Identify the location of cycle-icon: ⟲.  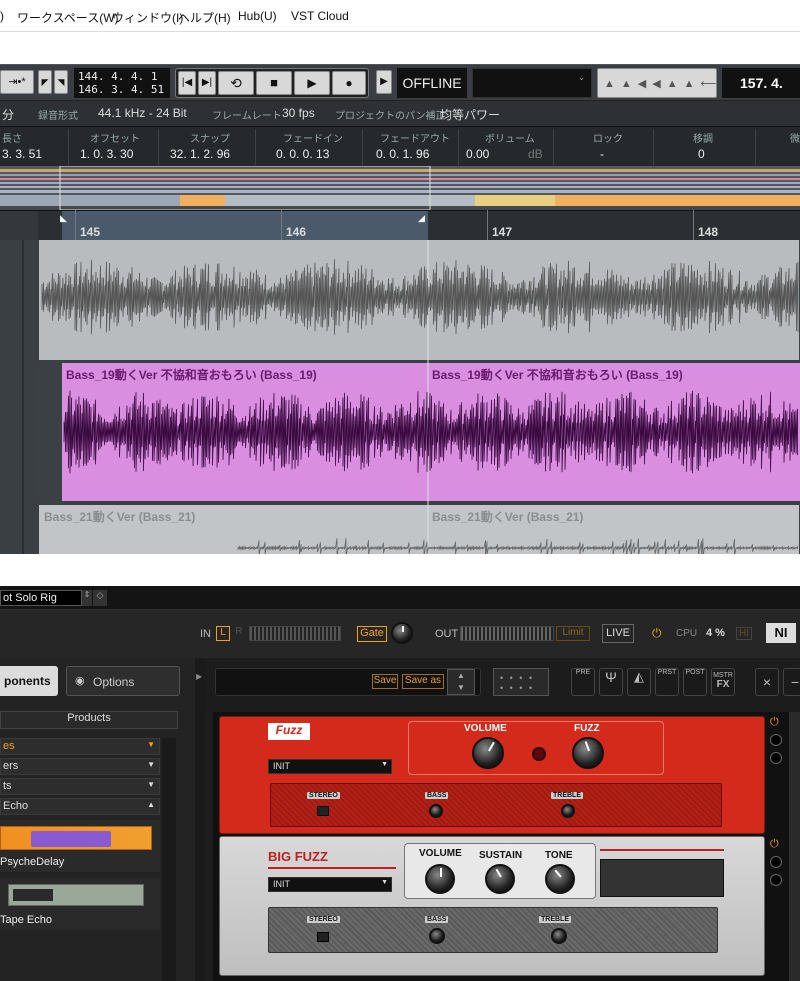
(236, 83).